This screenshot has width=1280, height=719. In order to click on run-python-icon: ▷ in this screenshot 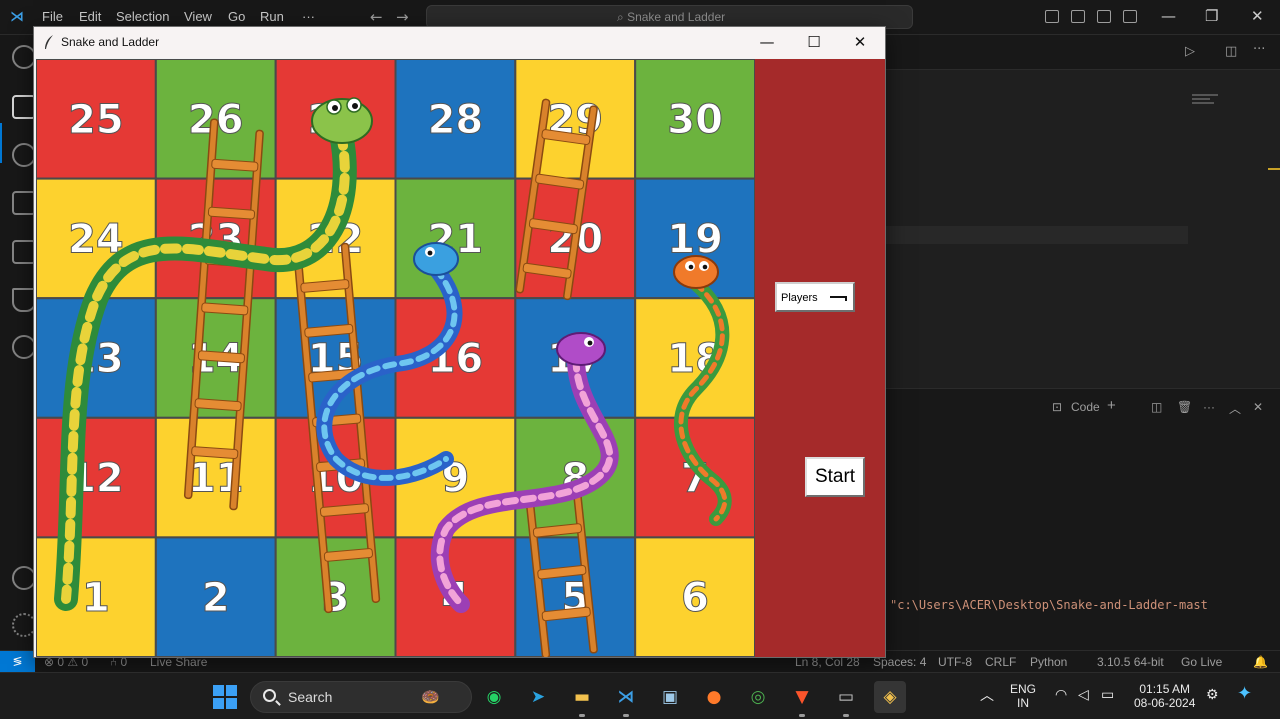, I will do `click(1190, 51)`.